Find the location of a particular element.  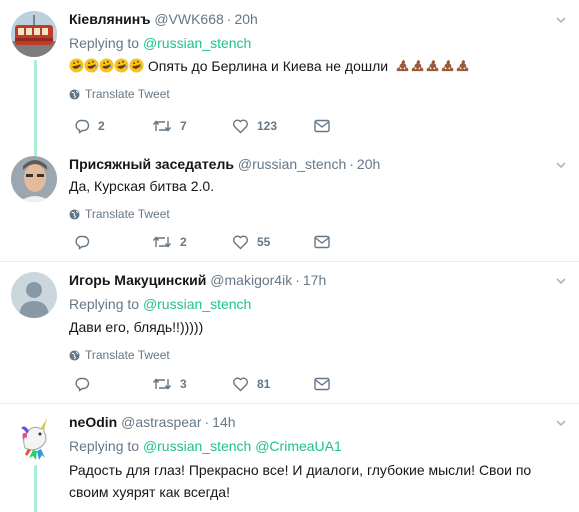

like-button: 55 is located at coordinates (273, 242).